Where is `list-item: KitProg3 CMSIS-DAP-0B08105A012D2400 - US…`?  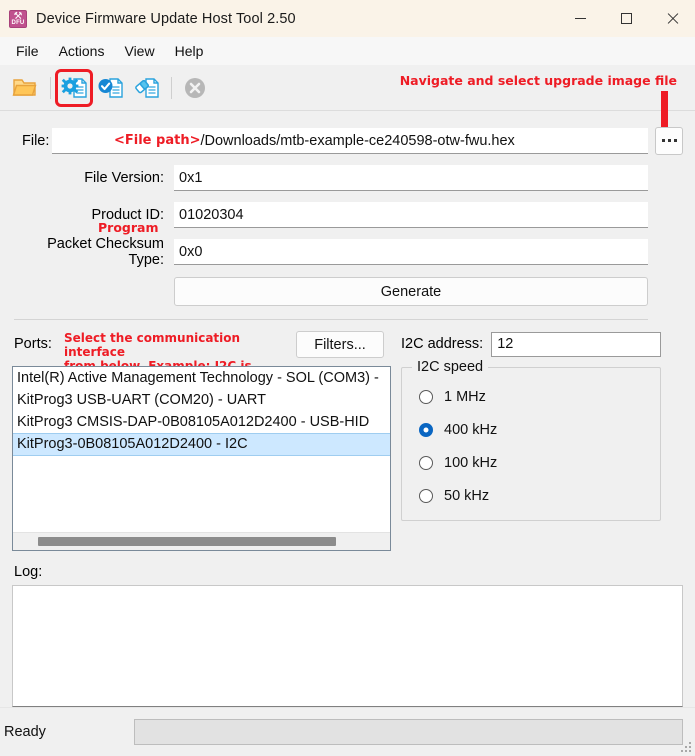
list-item: KitProg3 CMSIS-DAP-0B08105A012D2400 - US… is located at coordinates (201, 422).